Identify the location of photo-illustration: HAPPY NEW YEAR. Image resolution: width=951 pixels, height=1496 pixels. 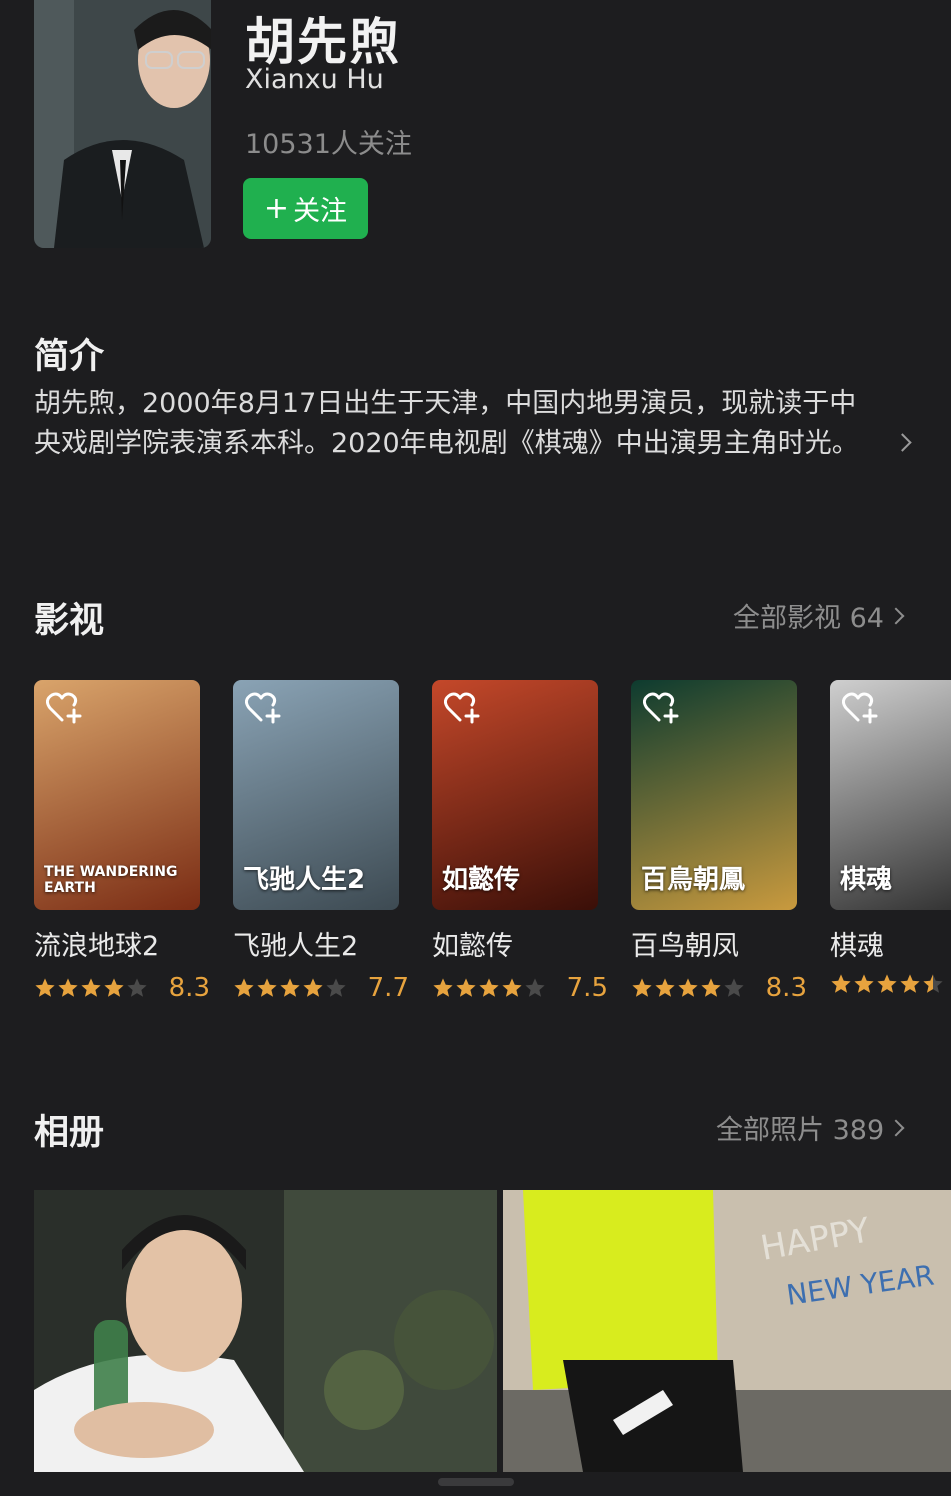
(727, 1331).